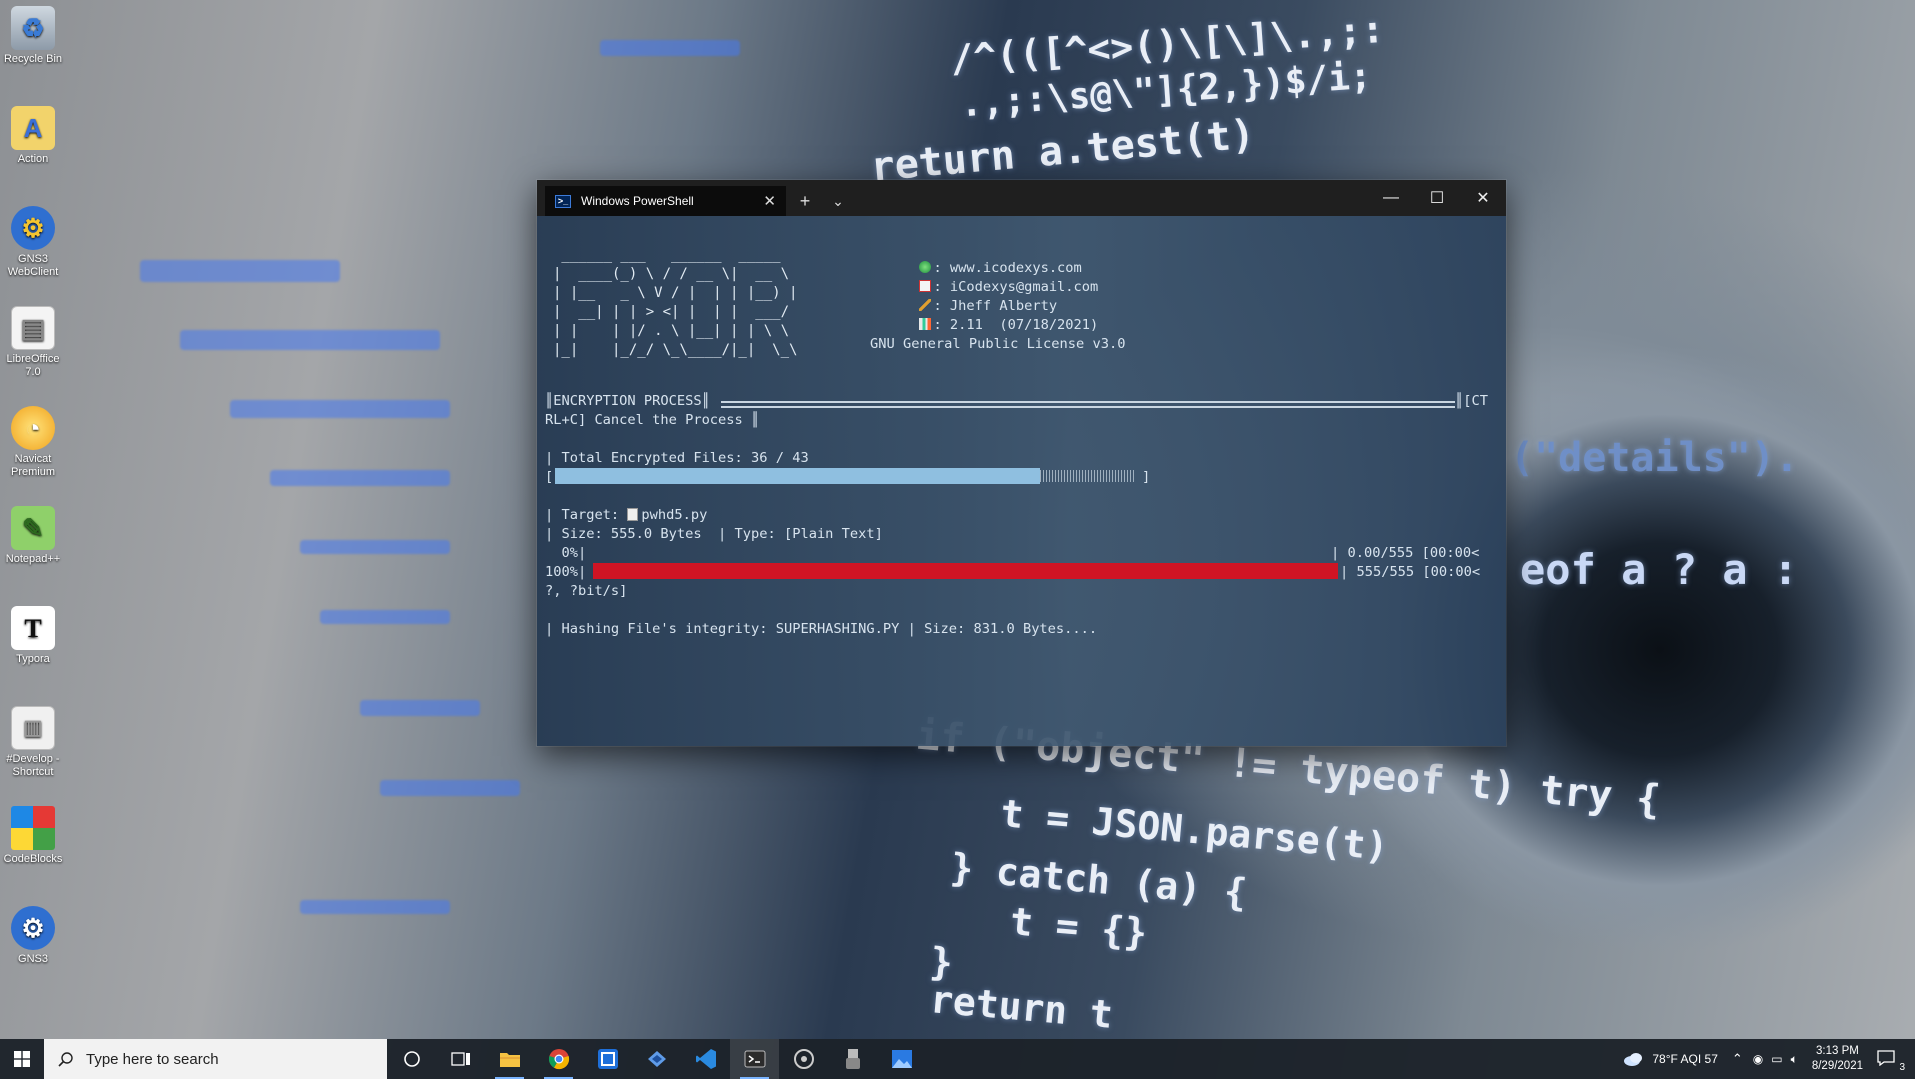 Image resolution: width=1915 pixels, height=1079 pixels. What do you see at coordinates (805, 201) in the screenshot?
I see `new-tab-button: +` at bounding box center [805, 201].